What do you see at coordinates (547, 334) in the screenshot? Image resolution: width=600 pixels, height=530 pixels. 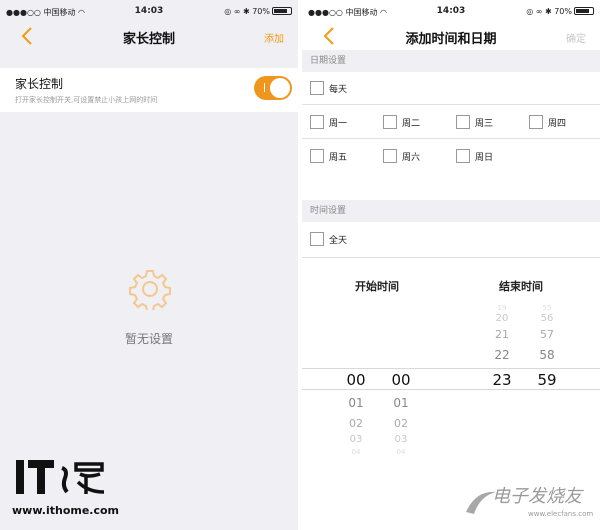 I see `picker-value: 57` at bounding box center [547, 334].